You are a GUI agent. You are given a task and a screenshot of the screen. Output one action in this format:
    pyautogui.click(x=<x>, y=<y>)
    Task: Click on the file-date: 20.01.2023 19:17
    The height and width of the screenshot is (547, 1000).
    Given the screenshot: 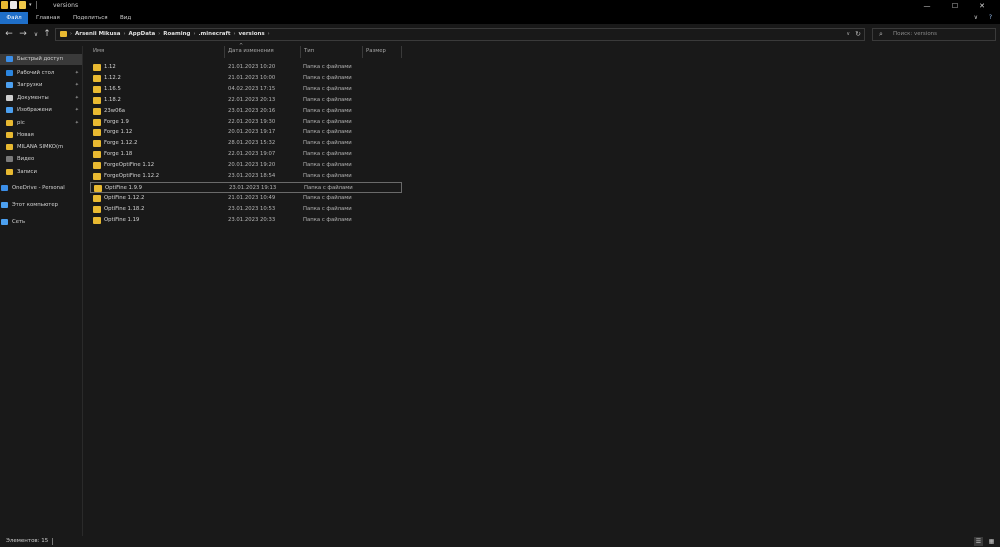 What is the action you would take?
    pyautogui.click(x=252, y=132)
    